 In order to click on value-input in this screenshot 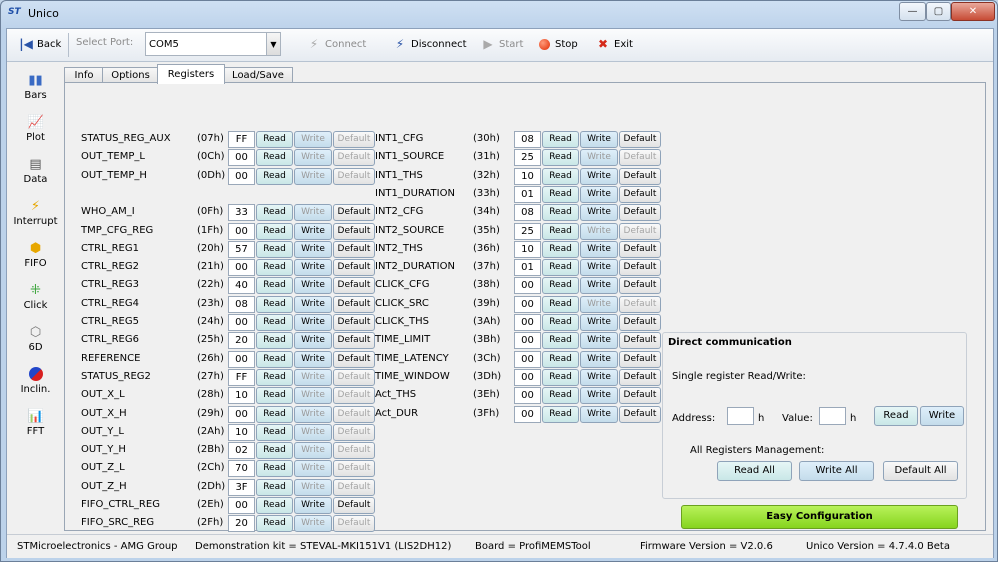, I will do `click(832, 416)`.